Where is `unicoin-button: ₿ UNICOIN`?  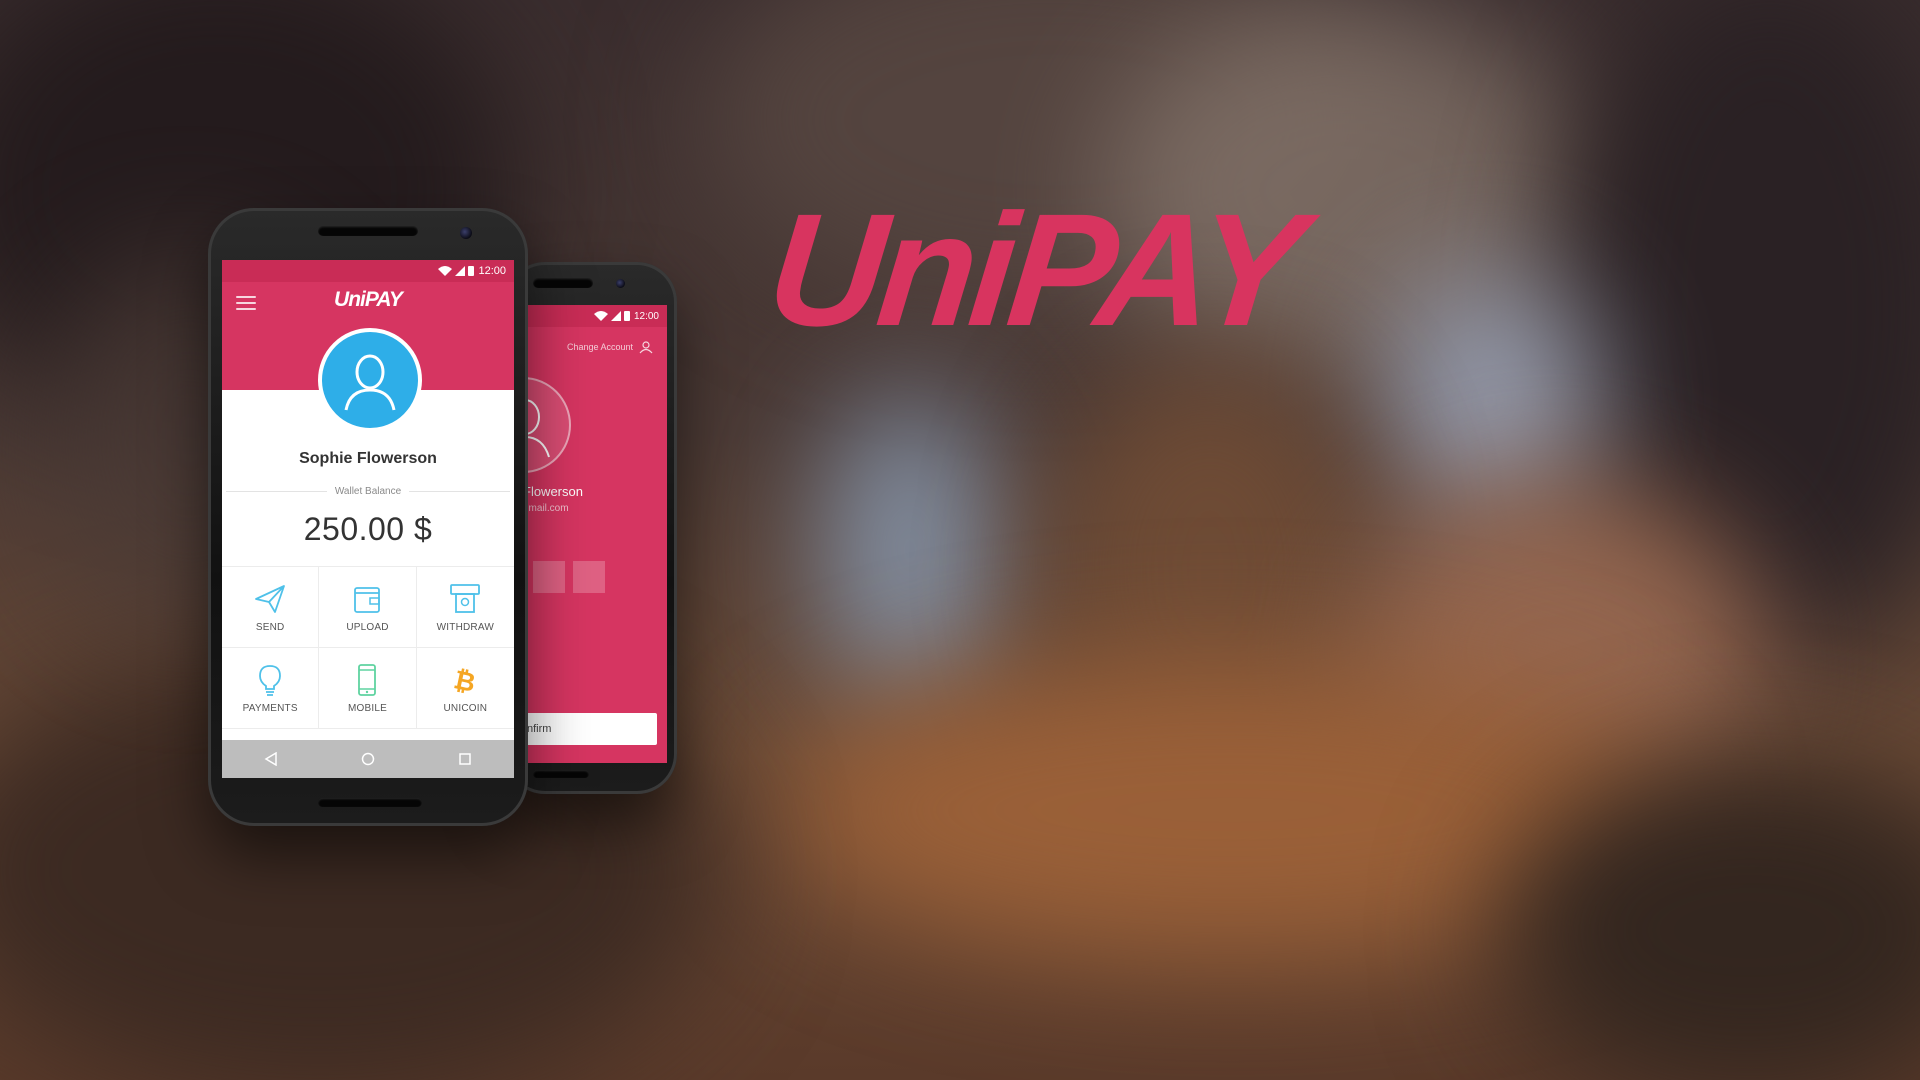 unicoin-button: ₿ UNICOIN is located at coordinates (465, 688).